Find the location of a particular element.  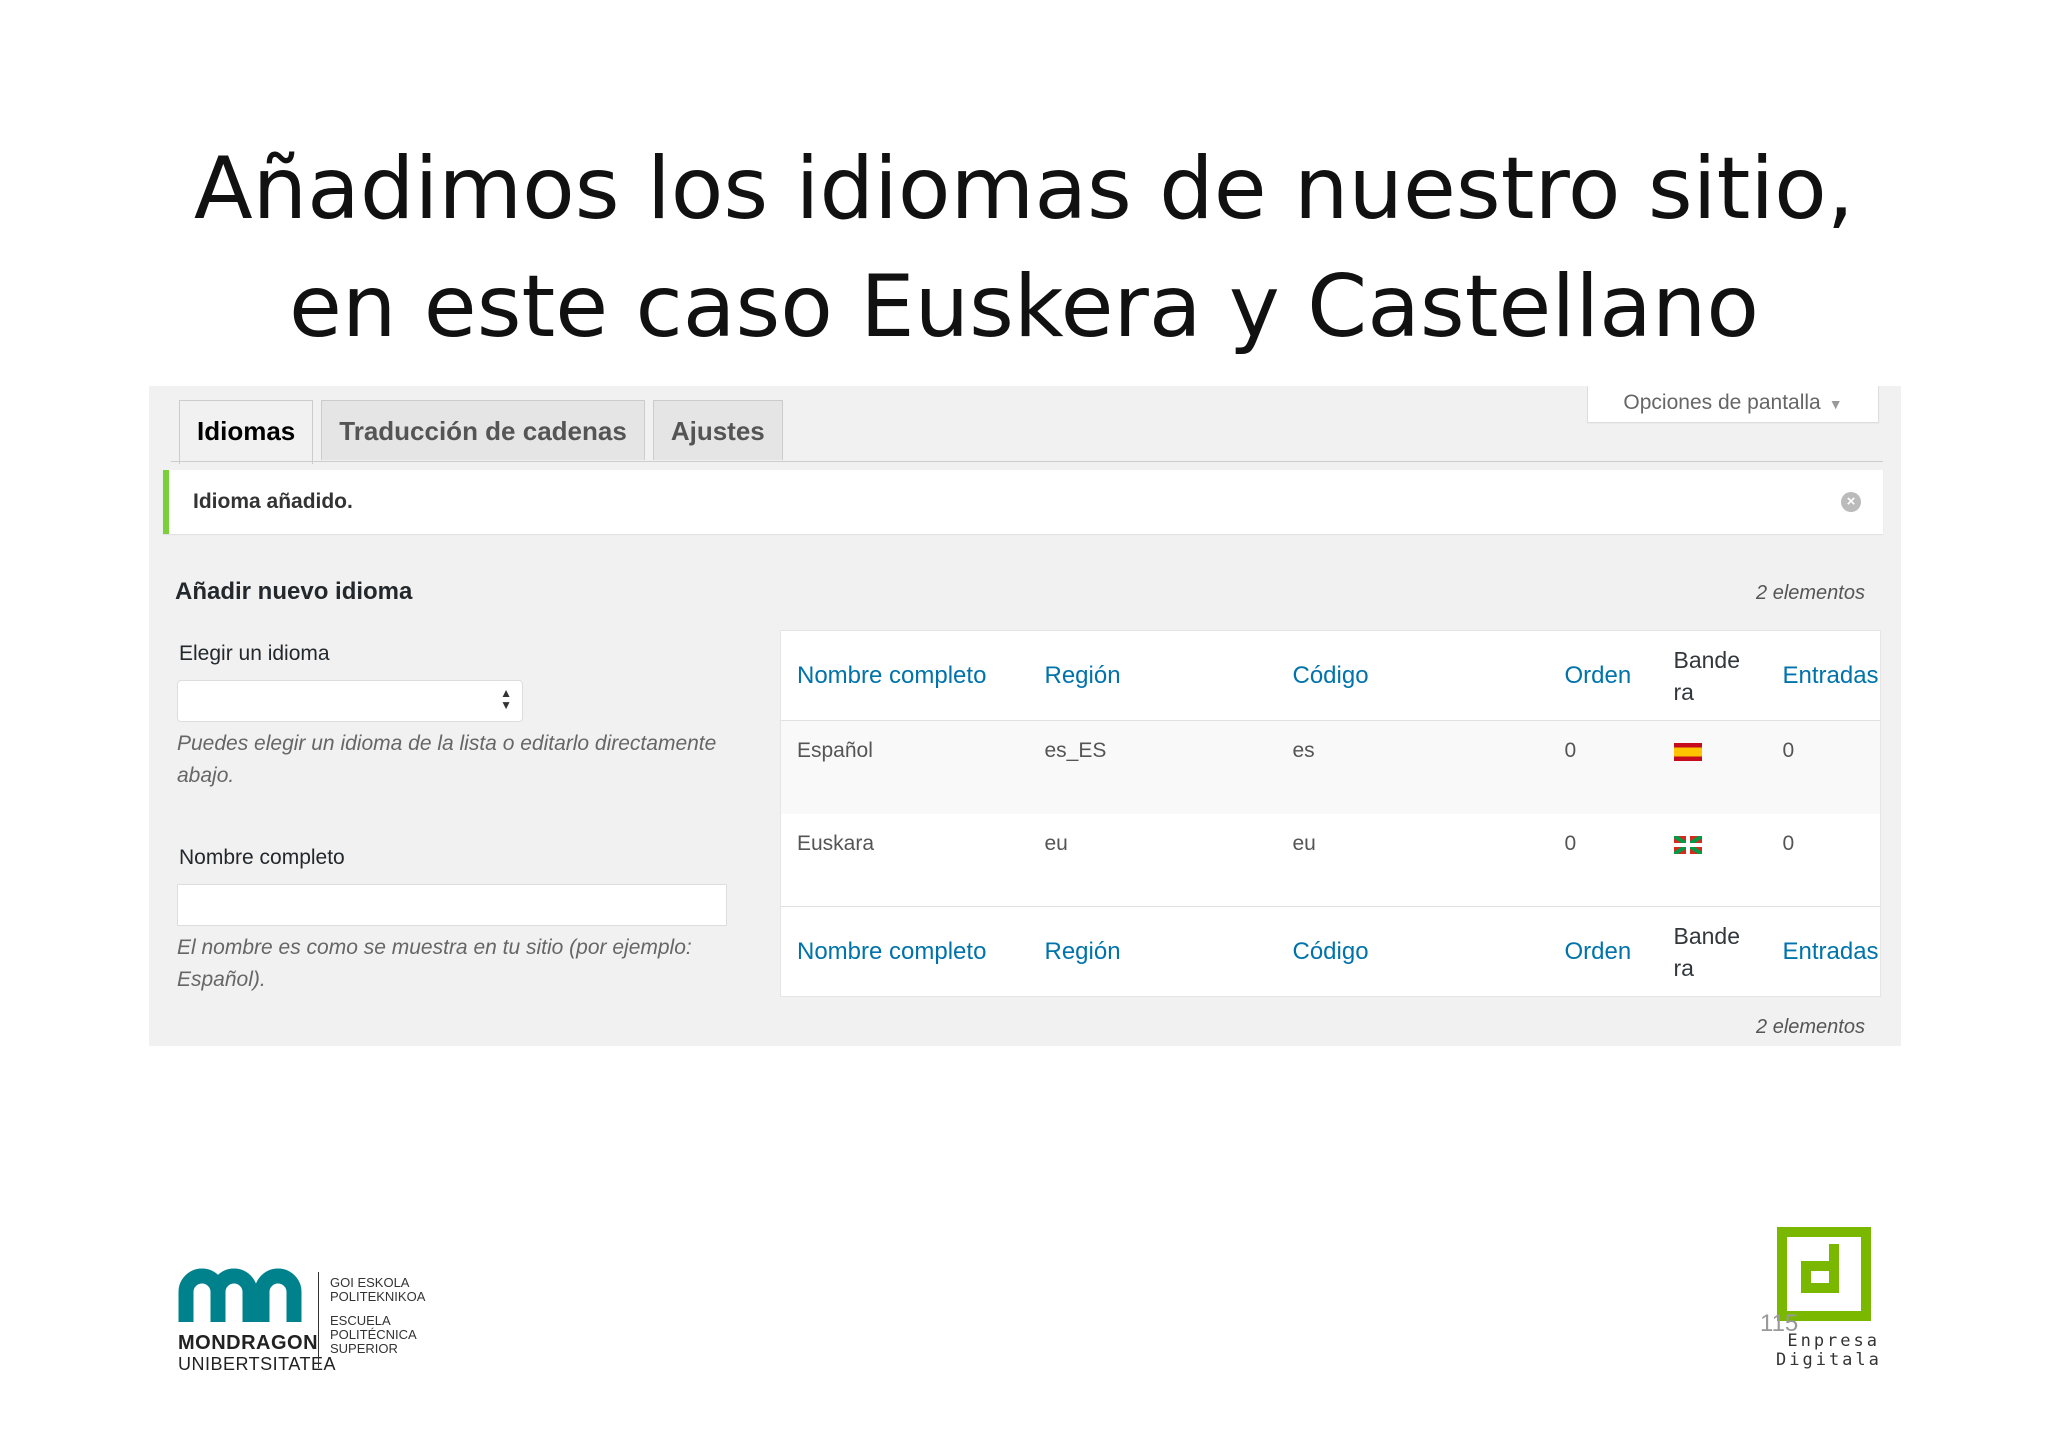

mondragon-mark-icon is located at coordinates (240, 1295).